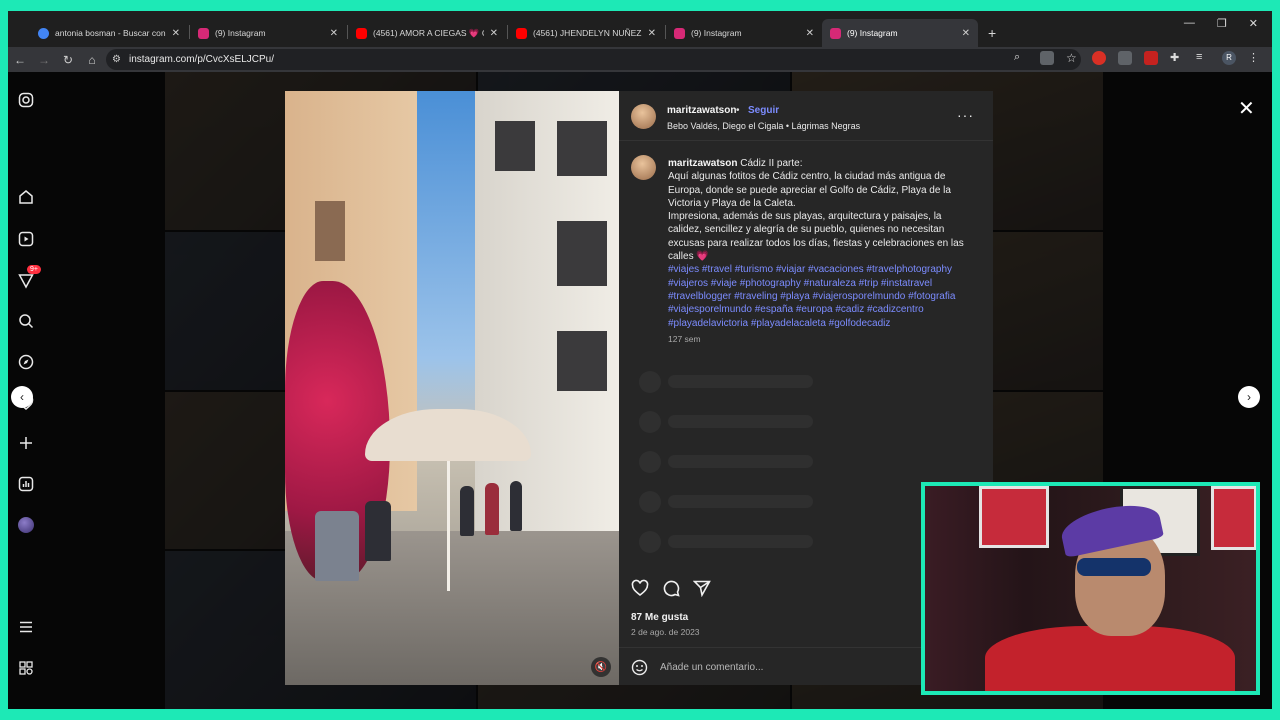  I want to click on comment-icon, so click(671, 588).